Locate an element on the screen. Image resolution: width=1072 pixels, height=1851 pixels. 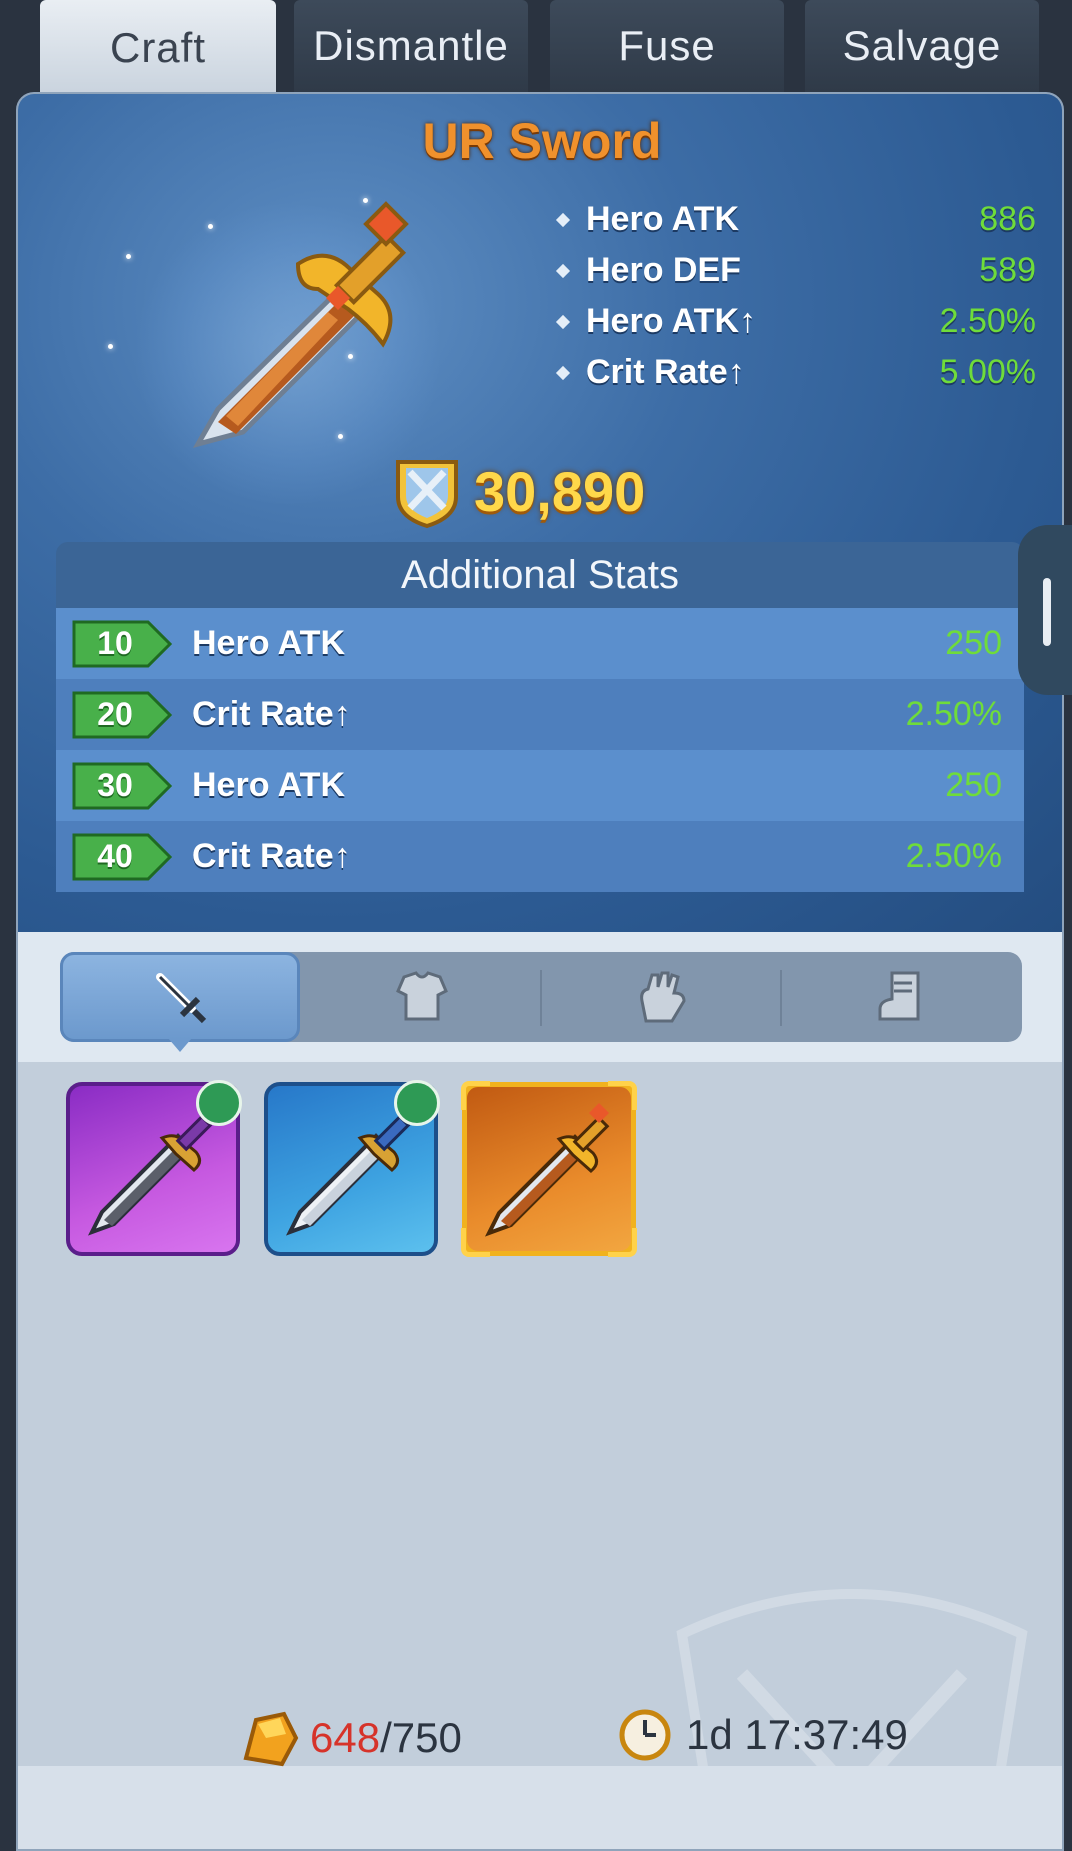
level-value: 10 is located at coordinates (115, 643).